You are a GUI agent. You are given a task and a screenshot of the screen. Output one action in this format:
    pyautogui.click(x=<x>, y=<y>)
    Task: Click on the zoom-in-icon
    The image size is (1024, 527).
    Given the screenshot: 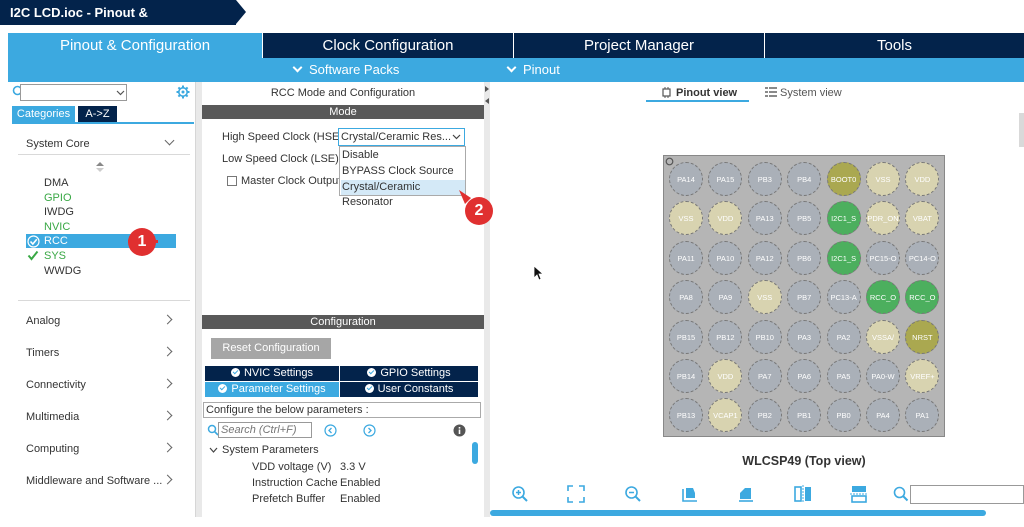 What is the action you would take?
    pyautogui.click(x=520, y=494)
    